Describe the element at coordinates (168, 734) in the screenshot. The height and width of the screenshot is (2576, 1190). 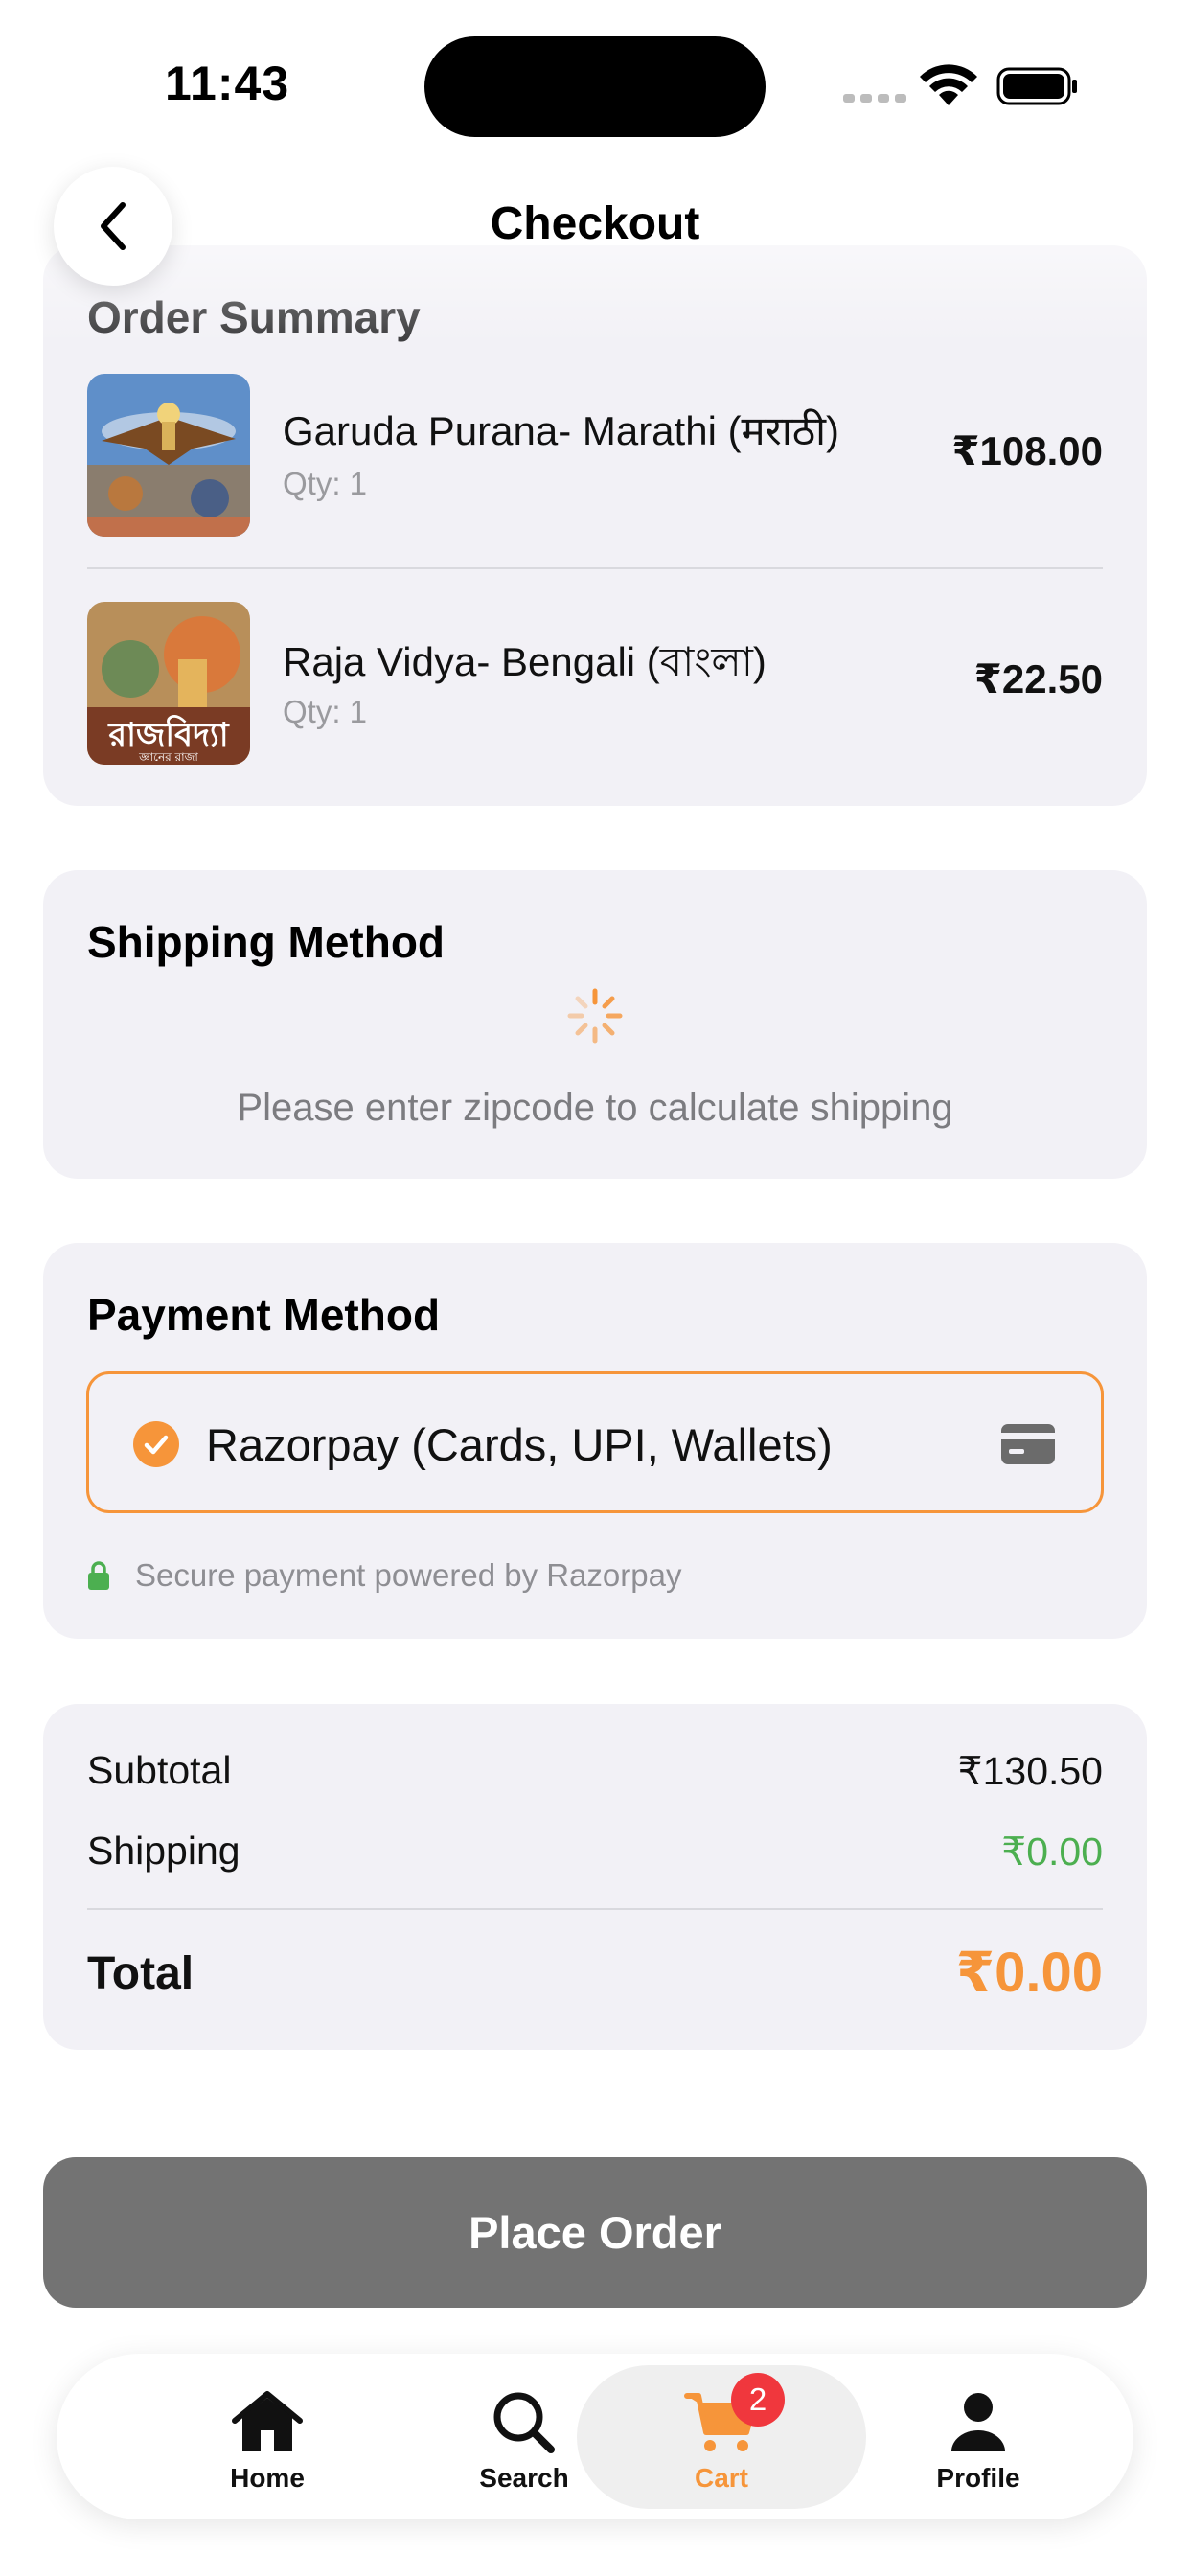
I see `cover-title: রাজবিদ্যা` at that location.